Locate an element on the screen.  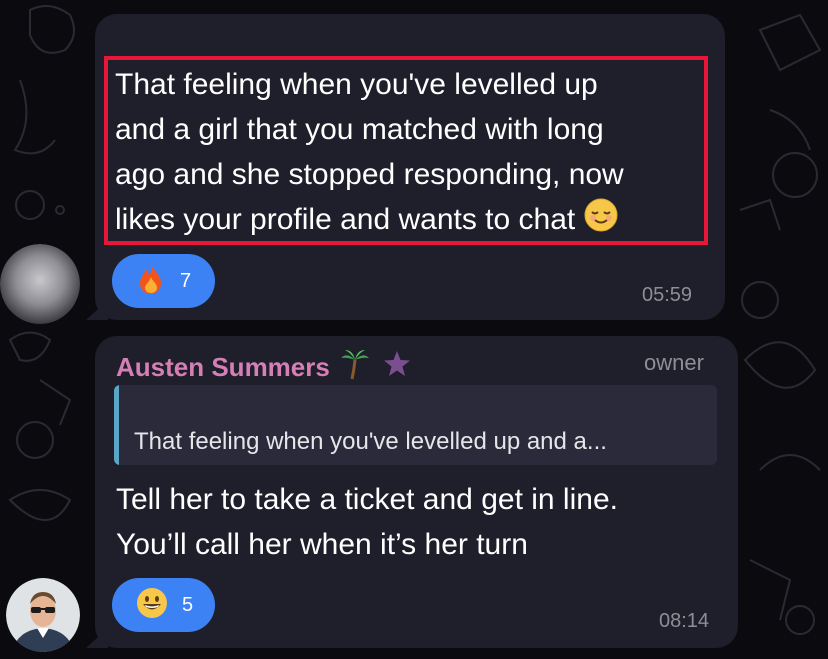
reaction-chip: 5 is located at coordinates (163, 605).